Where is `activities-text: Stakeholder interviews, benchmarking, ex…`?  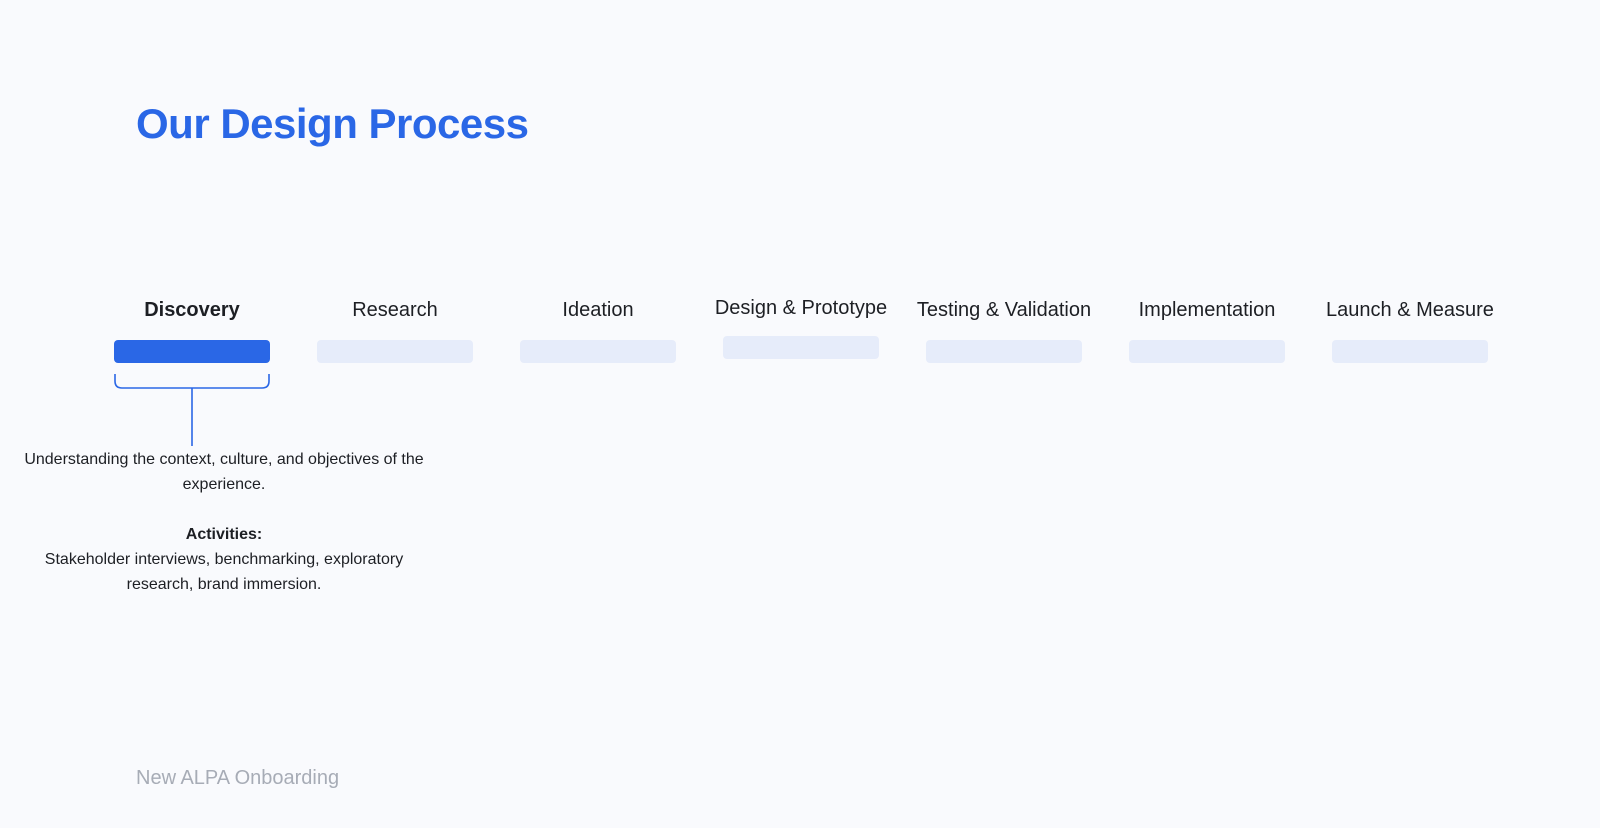 activities-text: Stakeholder interviews, benchmarking, ex… is located at coordinates (224, 572).